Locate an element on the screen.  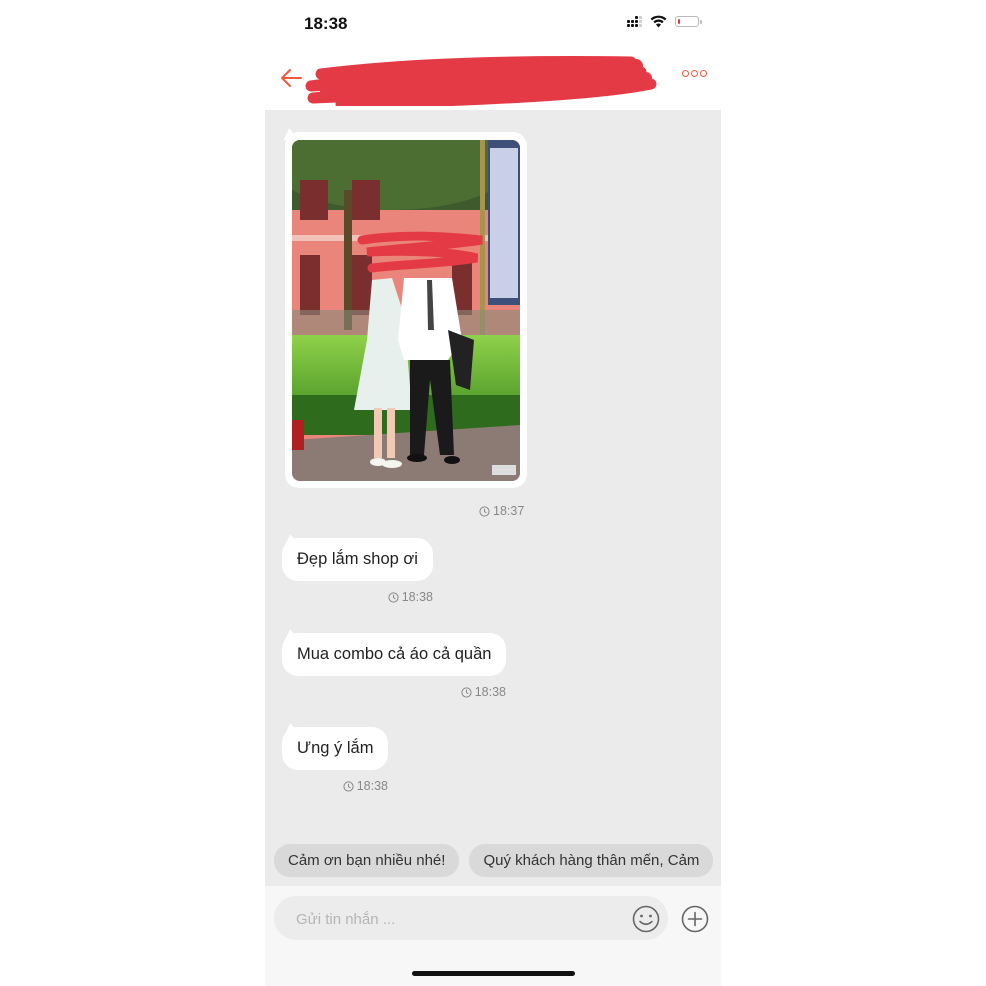
plus-circle-icon is located at coordinates (695, 919).